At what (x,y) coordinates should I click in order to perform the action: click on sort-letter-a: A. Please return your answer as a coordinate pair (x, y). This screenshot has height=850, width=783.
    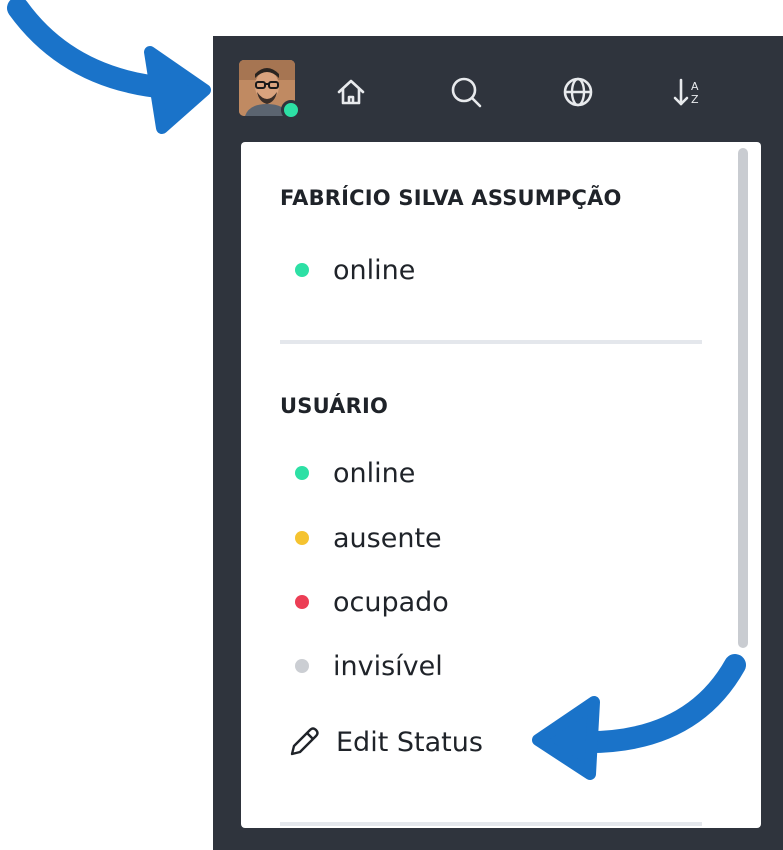
    Looking at the image, I should click on (695, 86).